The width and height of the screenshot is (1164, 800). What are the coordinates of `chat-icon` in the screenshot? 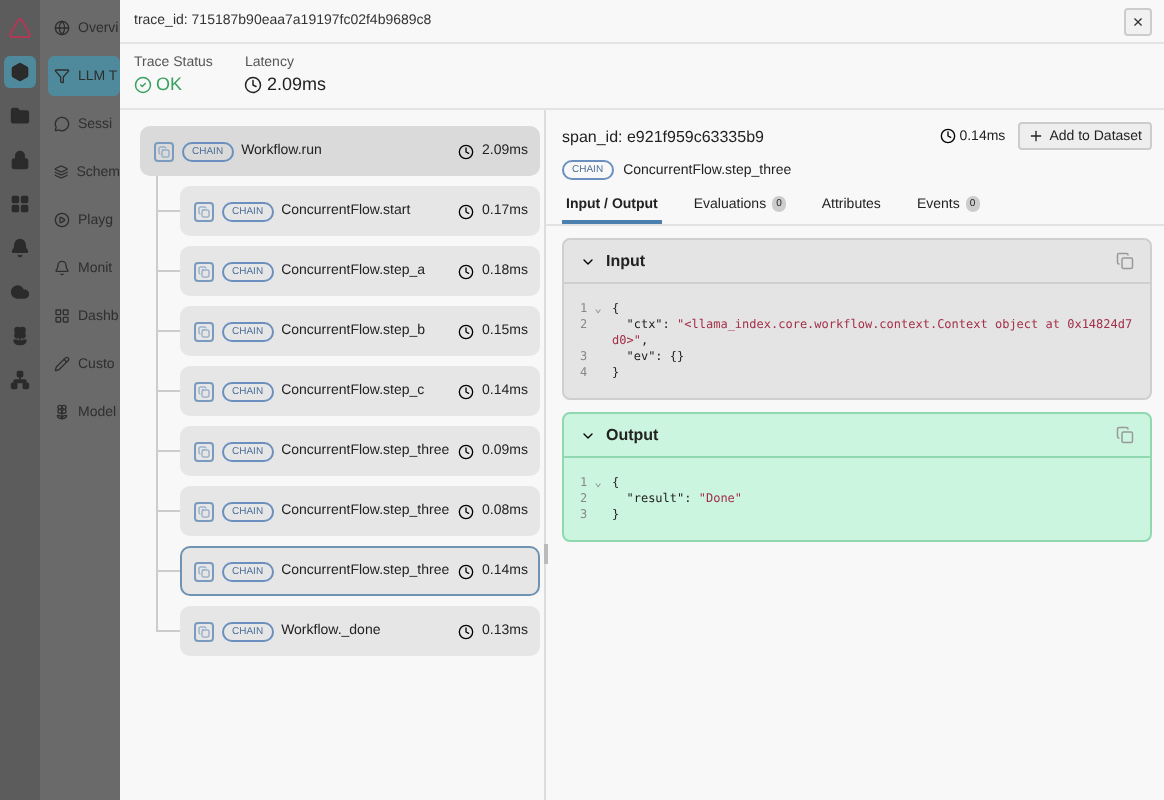 It's located at (62, 124).